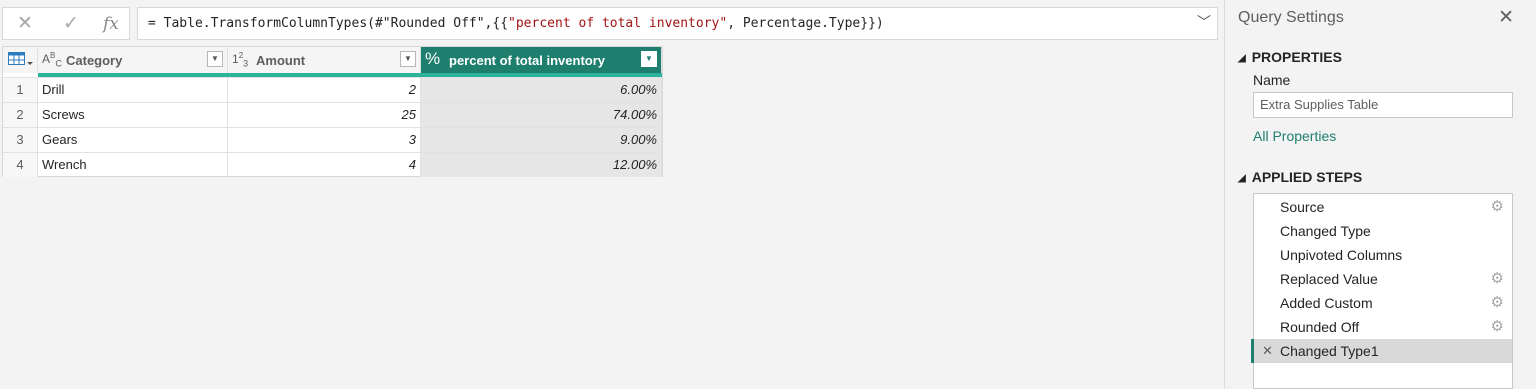 Image resolution: width=1536 pixels, height=389 pixels. I want to click on column-label: Category, so click(94, 60).